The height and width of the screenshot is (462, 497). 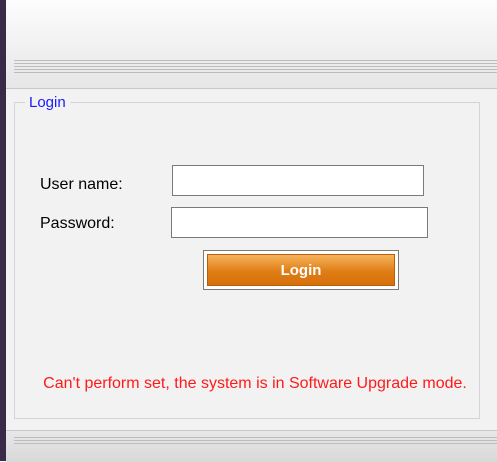 What do you see at coordinates (298, 180) in the screenshot?
I see `username-input` at bounding box center [298, 180].